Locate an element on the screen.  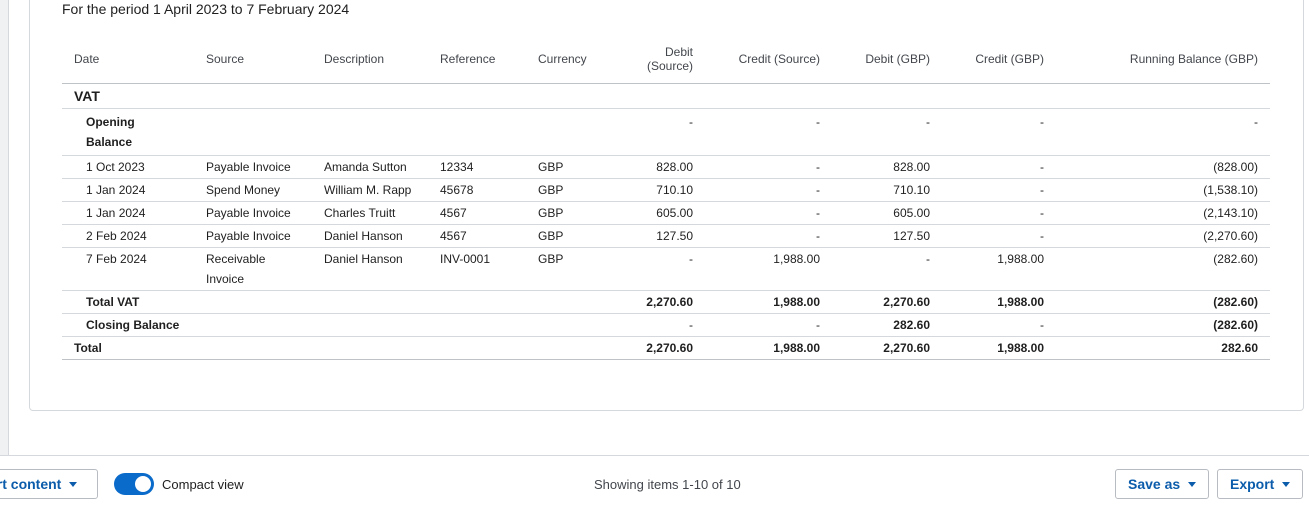
cell-description: Amanda Sutton is located at coordinates (370, 167).